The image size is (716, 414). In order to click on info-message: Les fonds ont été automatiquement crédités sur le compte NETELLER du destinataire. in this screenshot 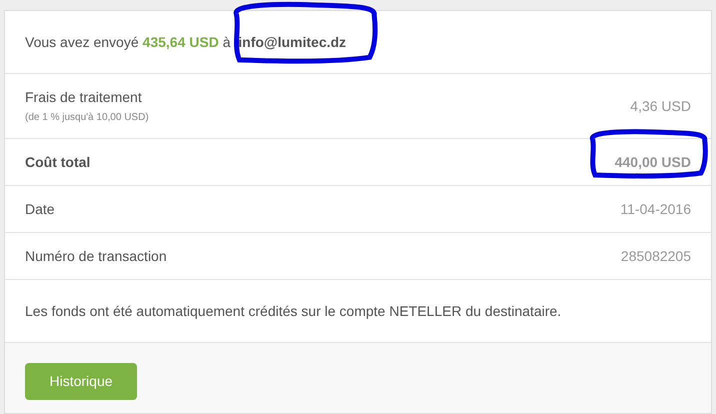, I will do `click(293, 311)`.